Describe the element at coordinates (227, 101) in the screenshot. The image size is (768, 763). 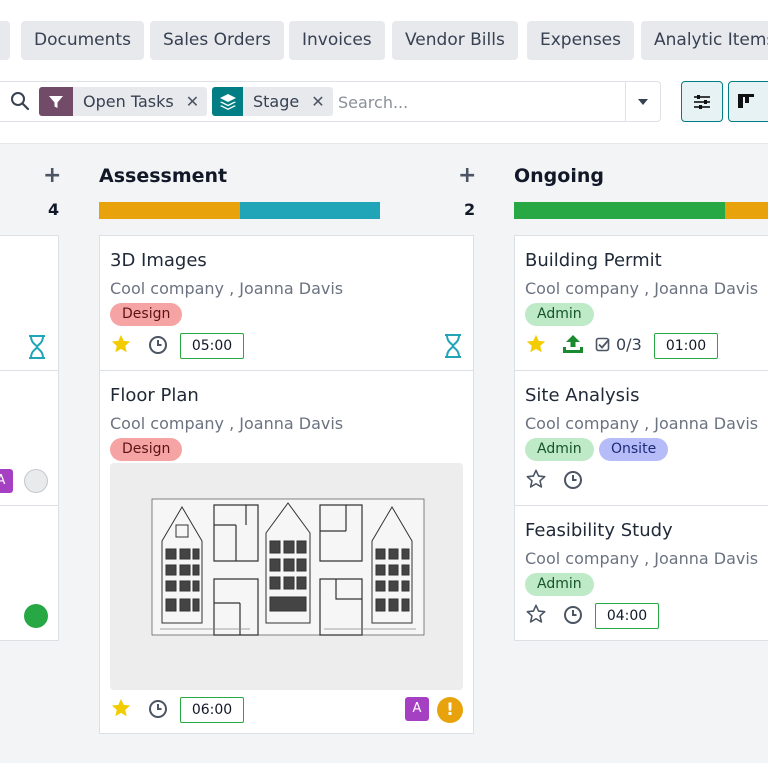
I see `layers-icon` at that location.